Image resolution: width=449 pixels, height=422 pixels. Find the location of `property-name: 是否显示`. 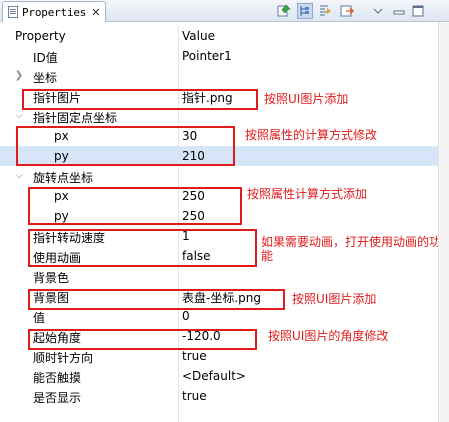

property-name: 是否显示 is located at coordinates (57, 398).